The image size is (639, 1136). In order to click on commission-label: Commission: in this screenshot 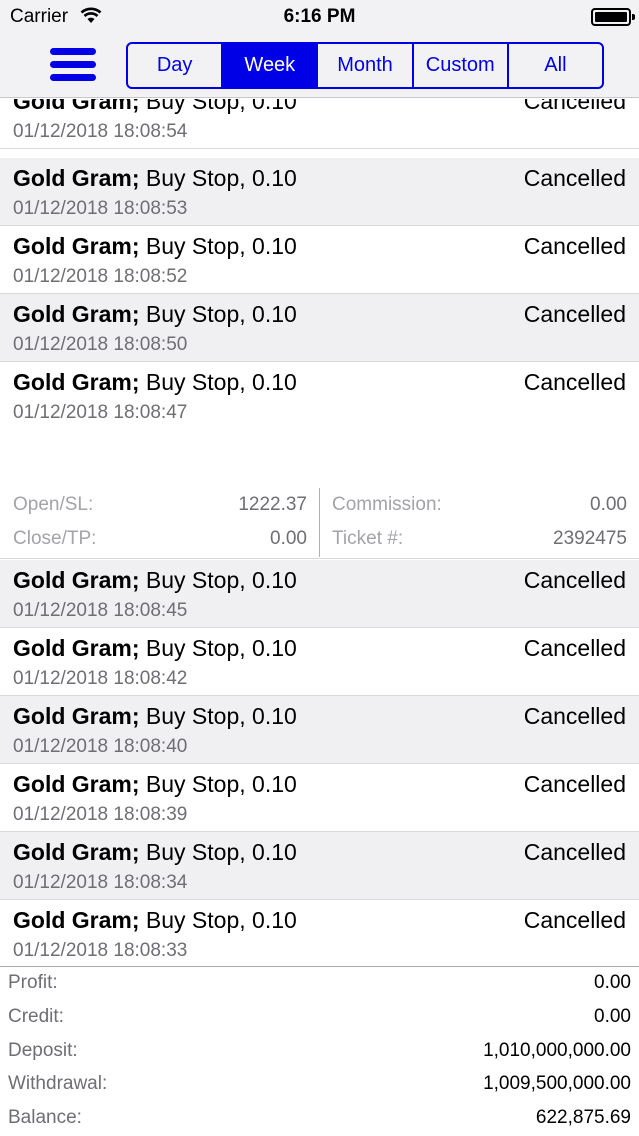, I will do `click(387, 504)`.